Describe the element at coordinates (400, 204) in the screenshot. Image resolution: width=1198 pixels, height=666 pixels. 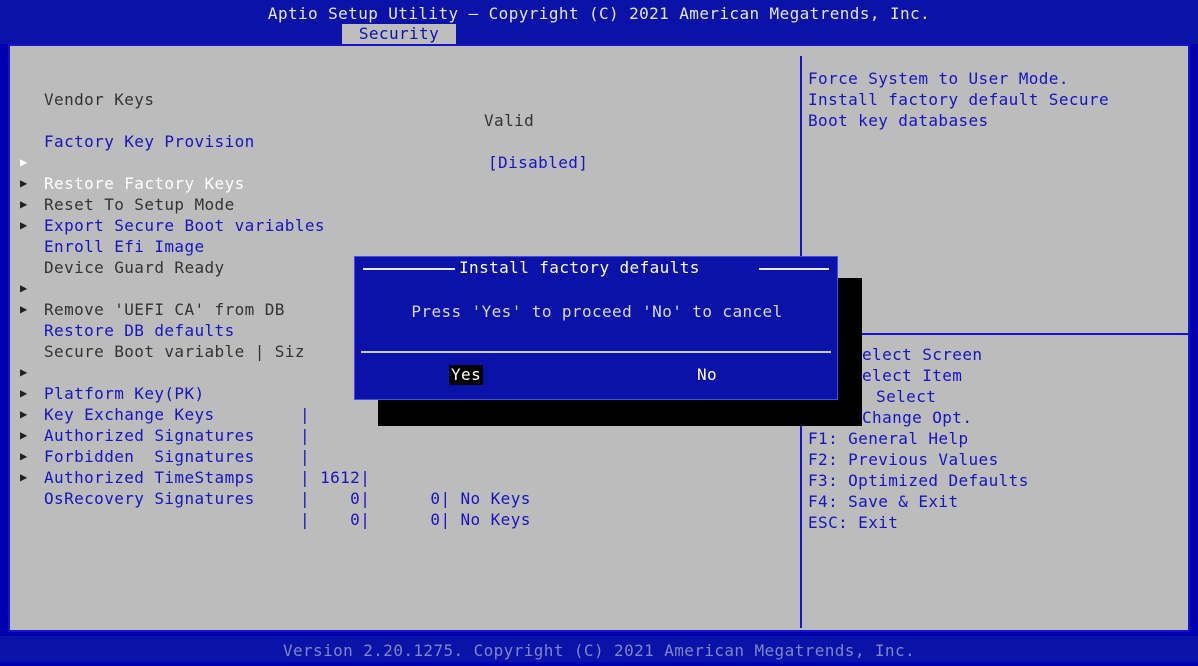
I see `menu-item-export-secure-boot-variables: ▶ Export Secure Boot variables` at that location.